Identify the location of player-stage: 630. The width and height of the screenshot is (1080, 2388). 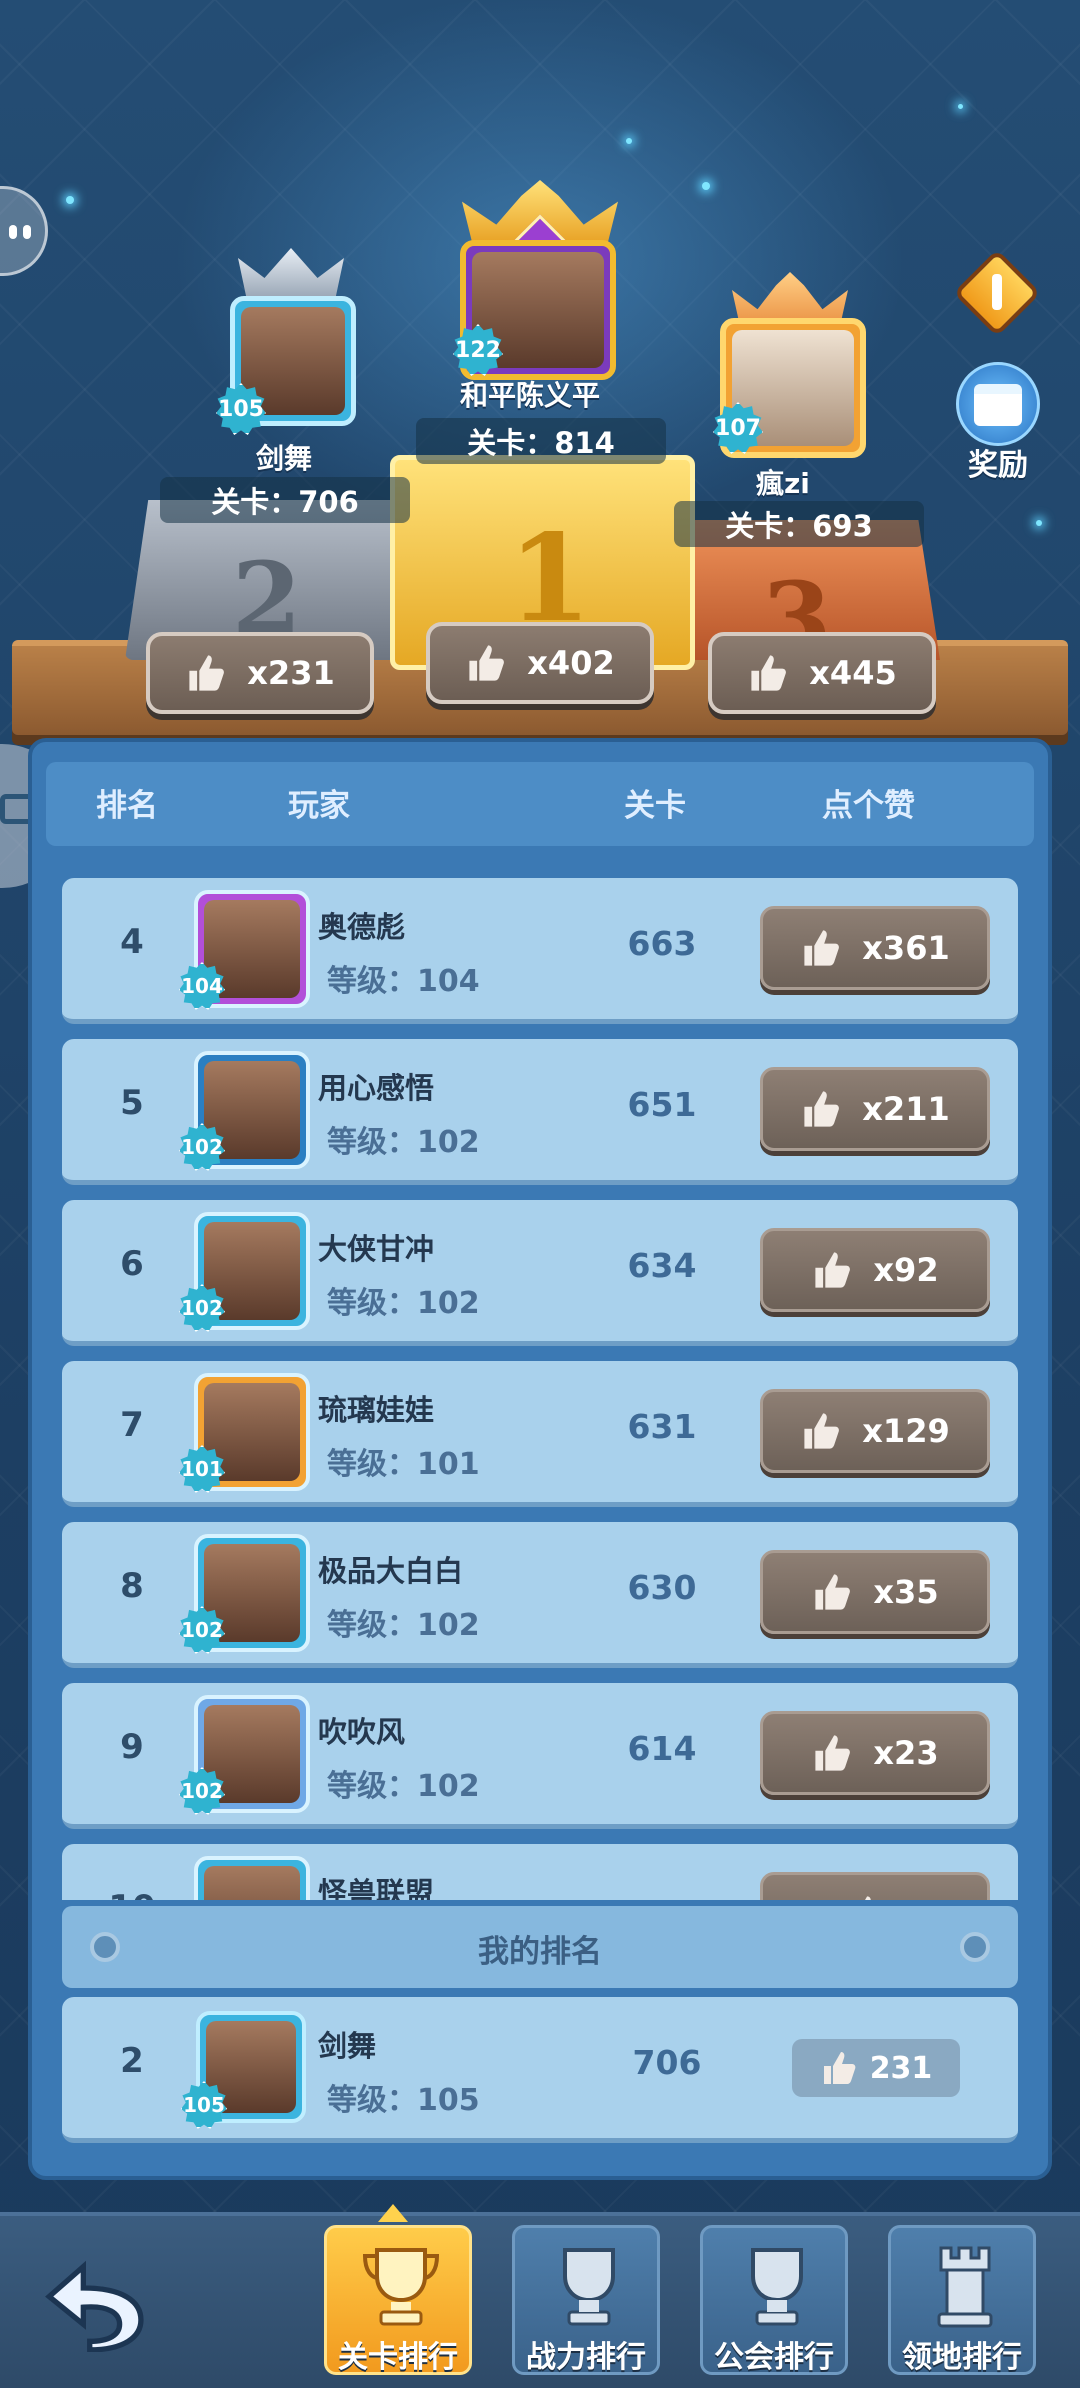
(662, 1587).